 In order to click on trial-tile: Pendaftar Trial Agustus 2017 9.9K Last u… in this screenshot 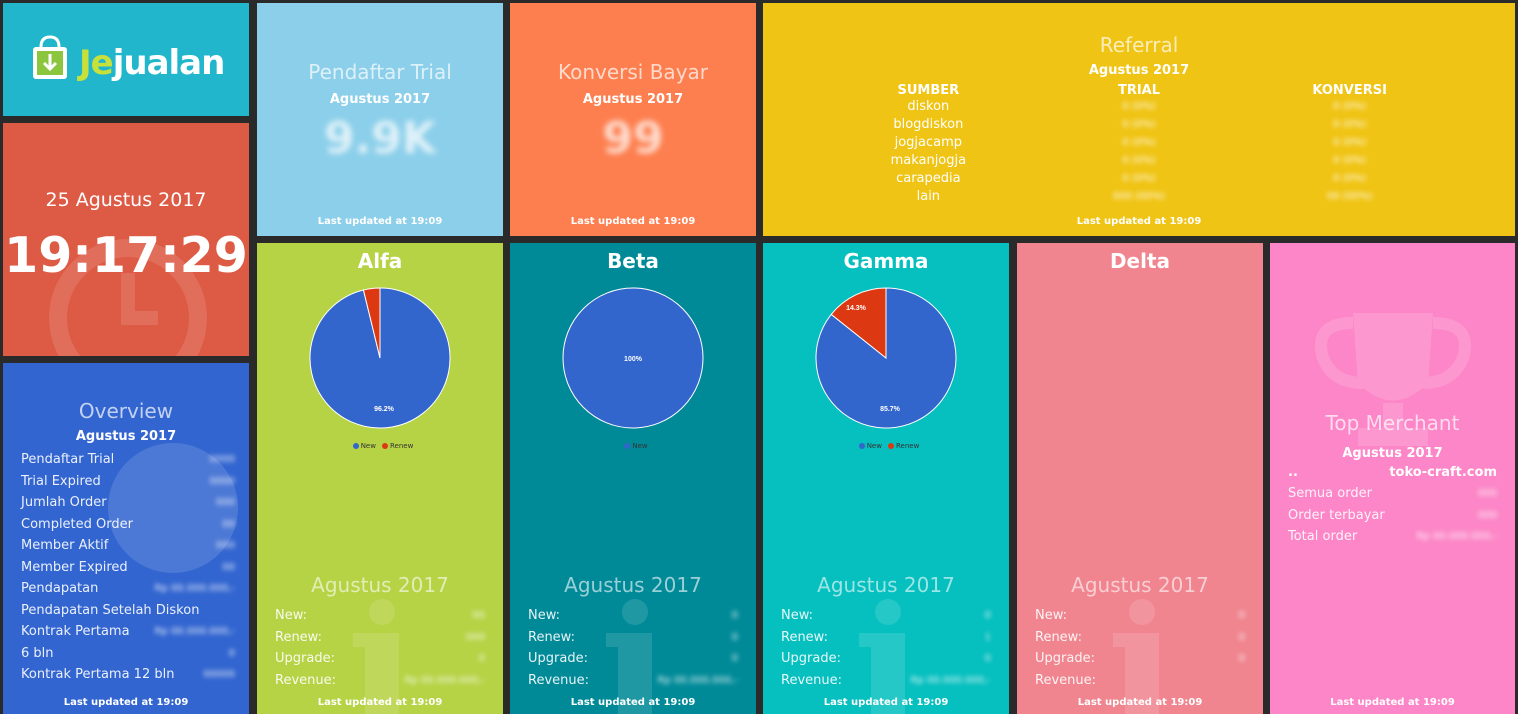, I will do `click(380, 119)`.